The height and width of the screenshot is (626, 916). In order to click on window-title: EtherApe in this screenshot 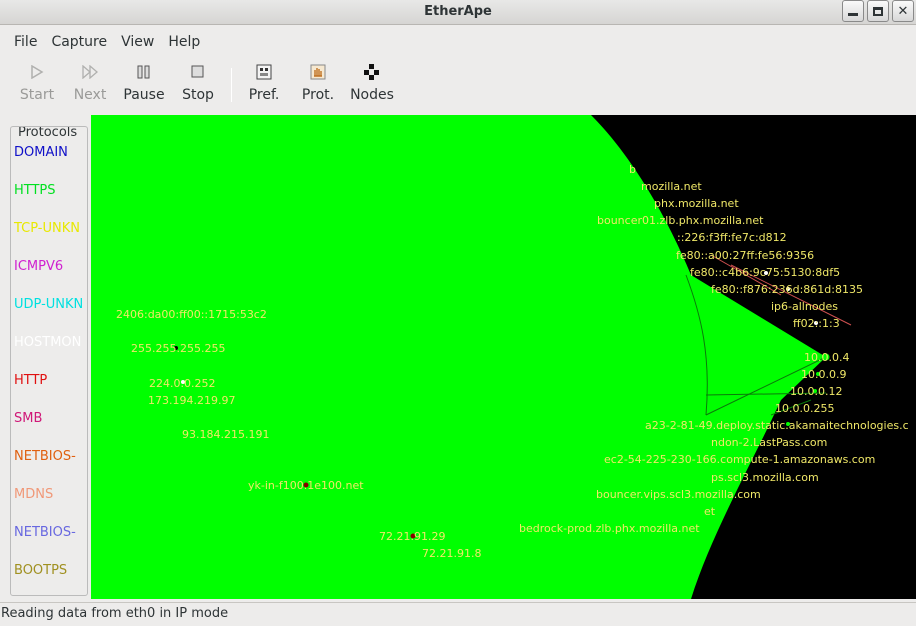, I will do `click(458, 11)`.